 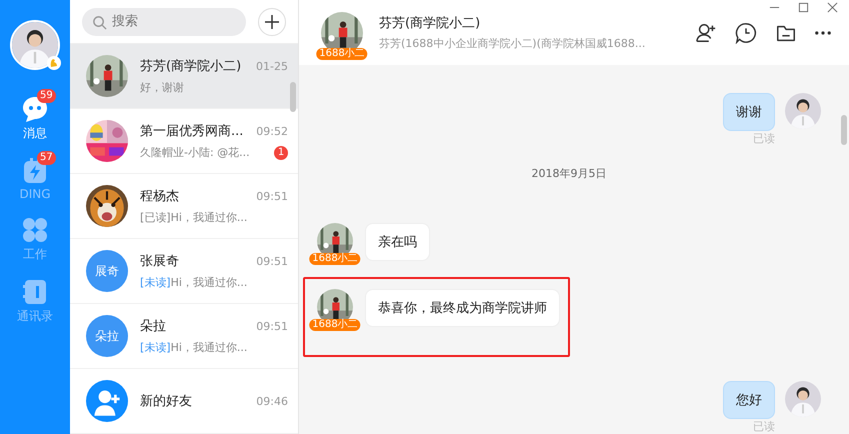 I want to click on contact-name: 朵拉, so click(x=153, y=326).